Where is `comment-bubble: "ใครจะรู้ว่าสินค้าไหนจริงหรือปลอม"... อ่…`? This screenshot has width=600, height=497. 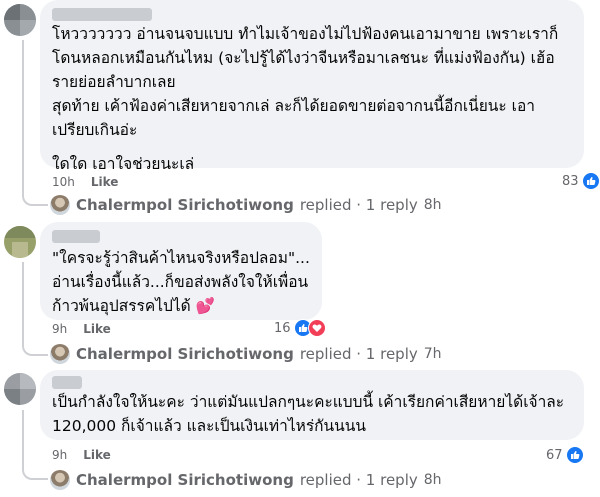 comment-bubble: "ใครจะรู้ว่าสินค้าไหนจริงหรือปลอม"... อ่… is located at coordinates (181, 271).